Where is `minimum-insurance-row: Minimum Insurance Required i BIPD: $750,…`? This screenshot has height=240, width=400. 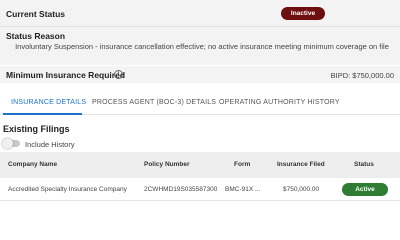 minimum-insurance-row: Minimum Insurance Required i BIPD: $750,… is located at coordinates (200, 74).